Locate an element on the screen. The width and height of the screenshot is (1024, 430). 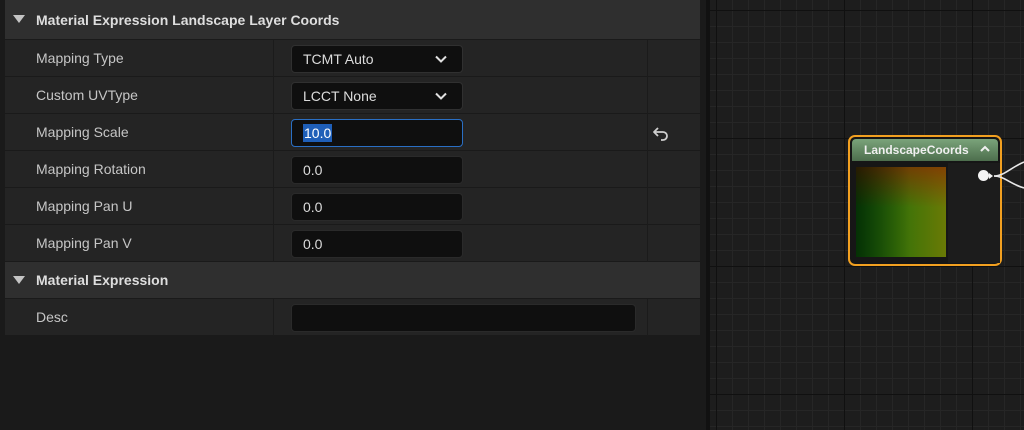
property-row-mapping-rotation: Mapping Rotation 0.0 is located at coordinates (352, 169).